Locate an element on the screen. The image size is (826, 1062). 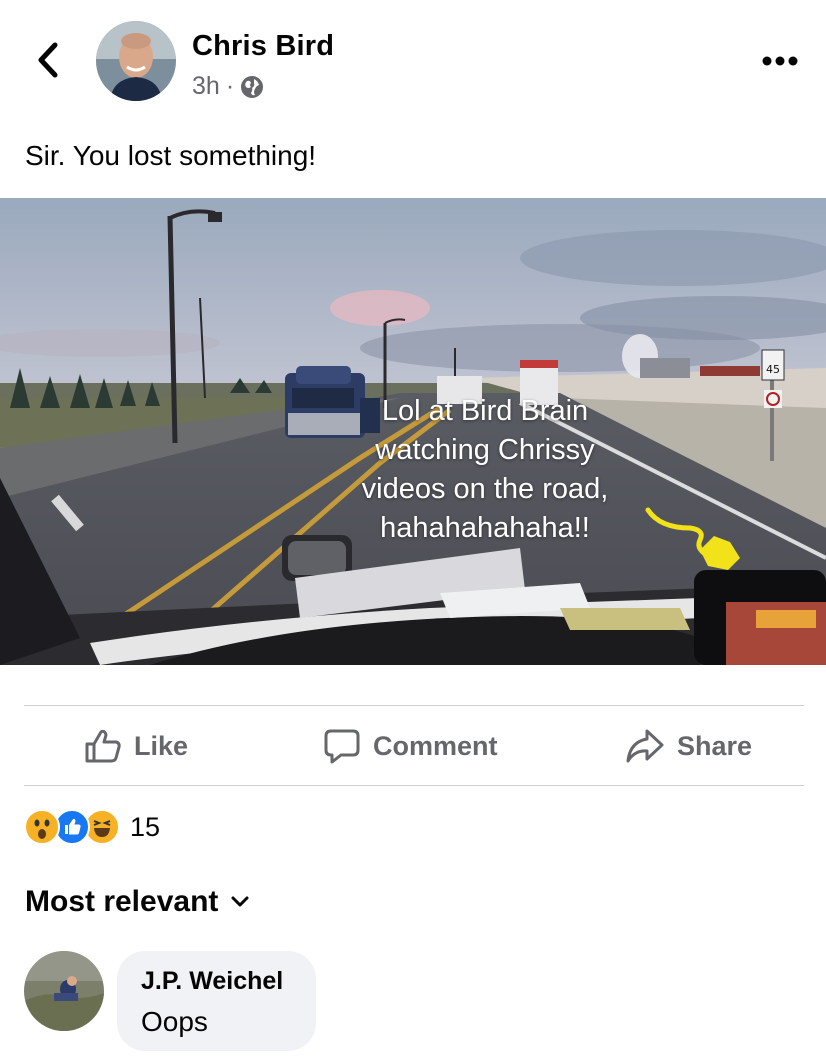
reactions-summary: 15 is located at coordinates (92, 827).